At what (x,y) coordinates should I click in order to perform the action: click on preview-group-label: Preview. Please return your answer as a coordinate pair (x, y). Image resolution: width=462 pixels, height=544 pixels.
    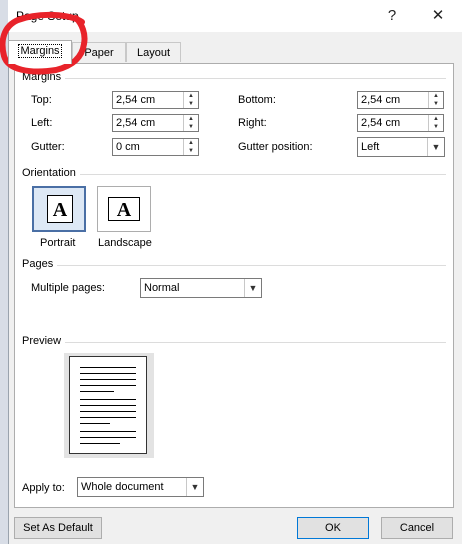
    Looking at the image, I should click on (44, 341).